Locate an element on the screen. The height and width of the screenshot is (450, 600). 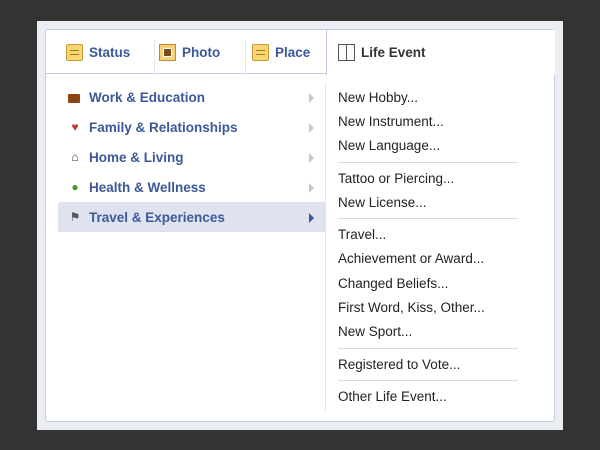
tab-status: Status is located at coordinates (98, 52).